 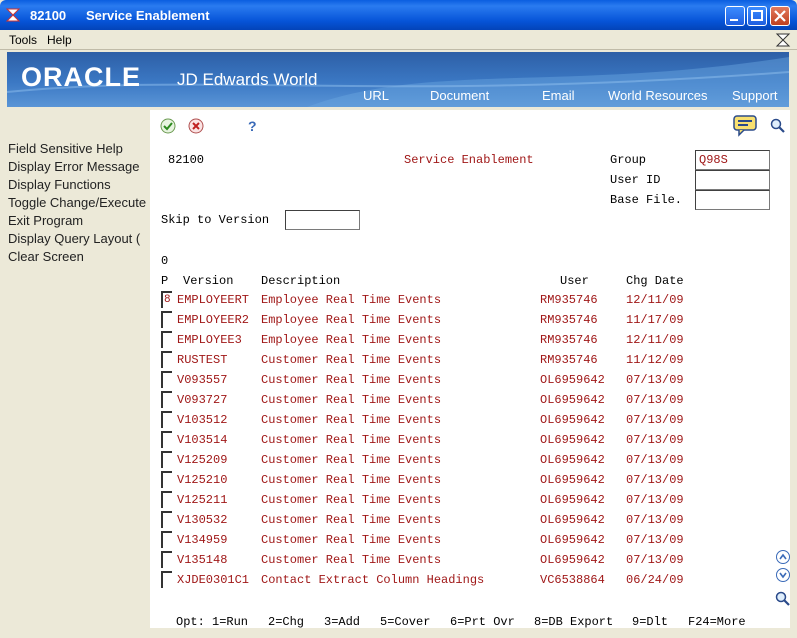 I want to click on userid-label: User ID, so click(x=635, y=180).